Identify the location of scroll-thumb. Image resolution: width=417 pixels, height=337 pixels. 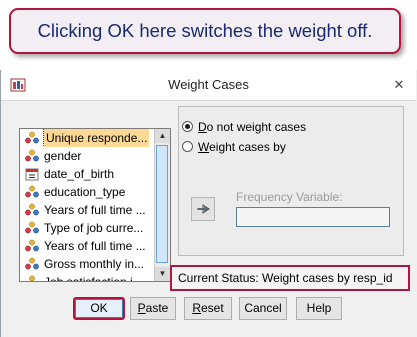
(162, 204).